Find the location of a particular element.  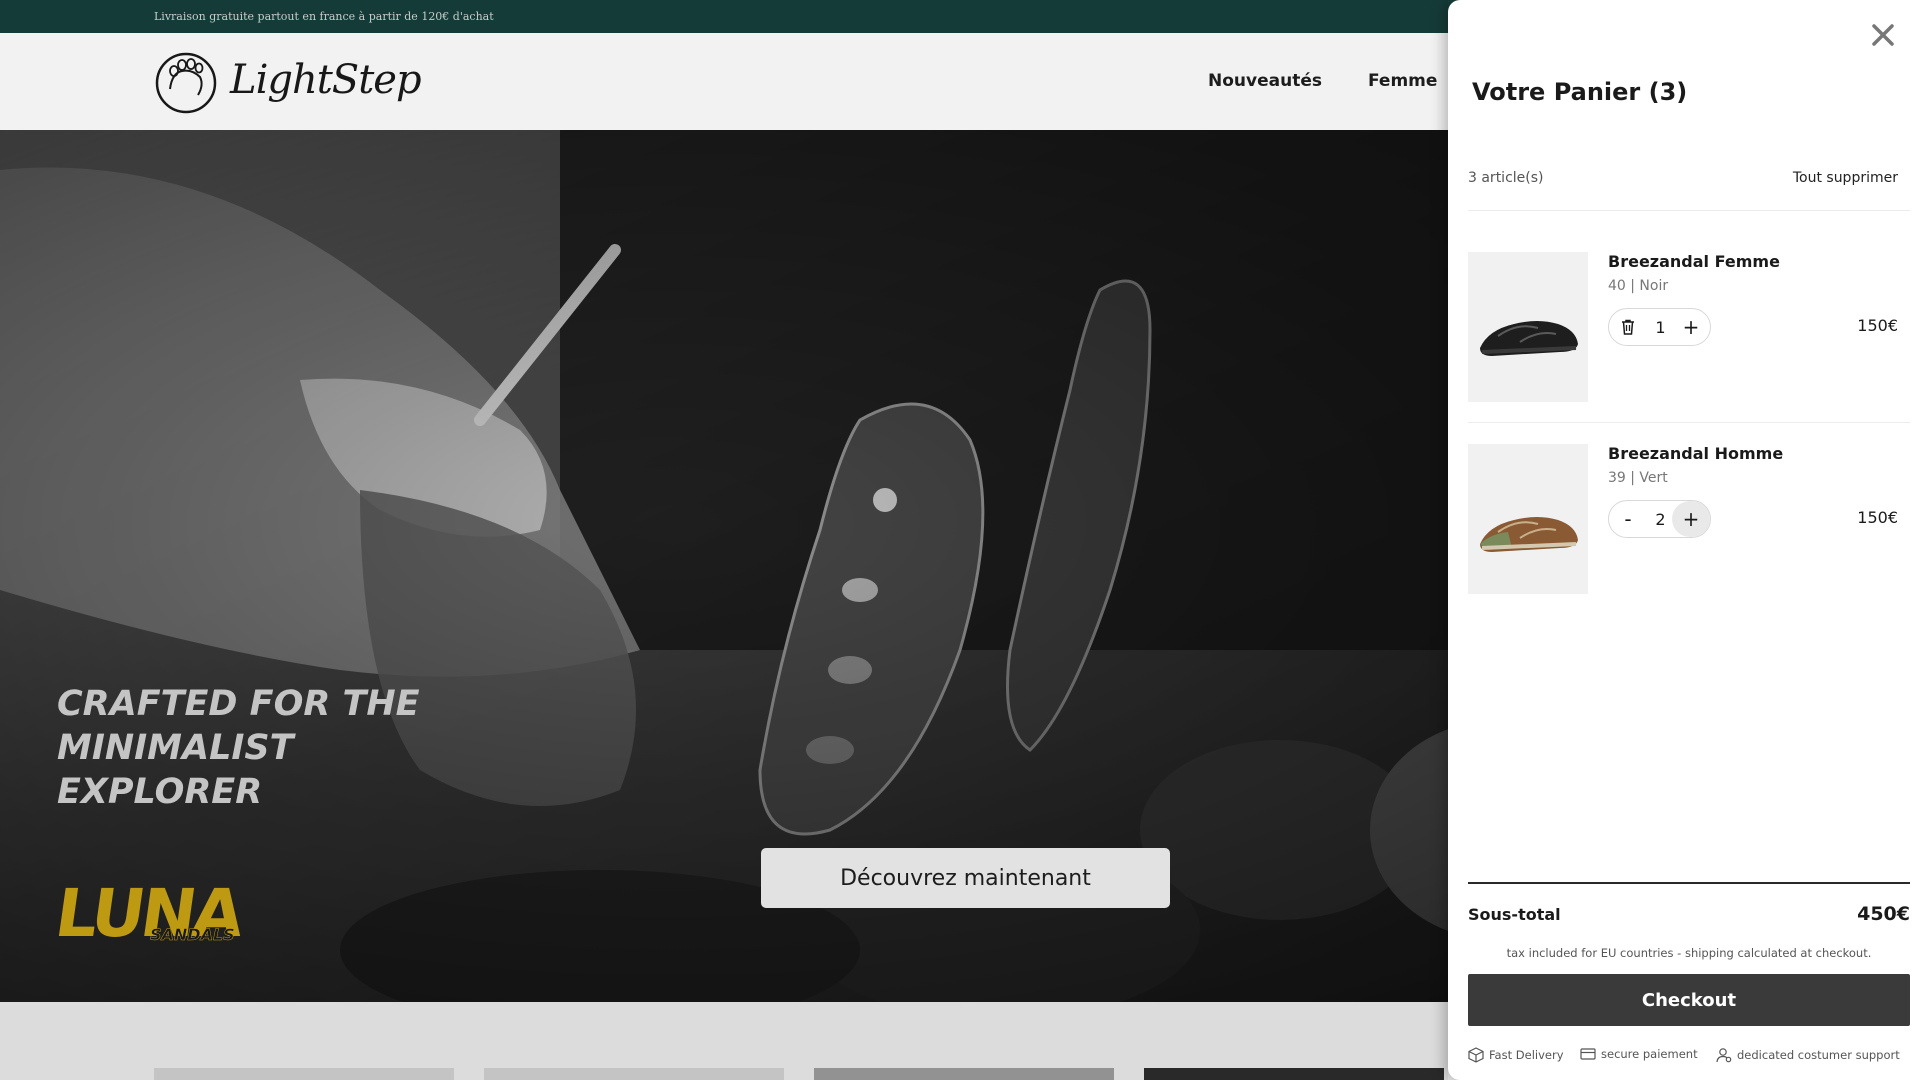

cart-item-variant: 40 | Noir is located at coordinates (1638, 286).